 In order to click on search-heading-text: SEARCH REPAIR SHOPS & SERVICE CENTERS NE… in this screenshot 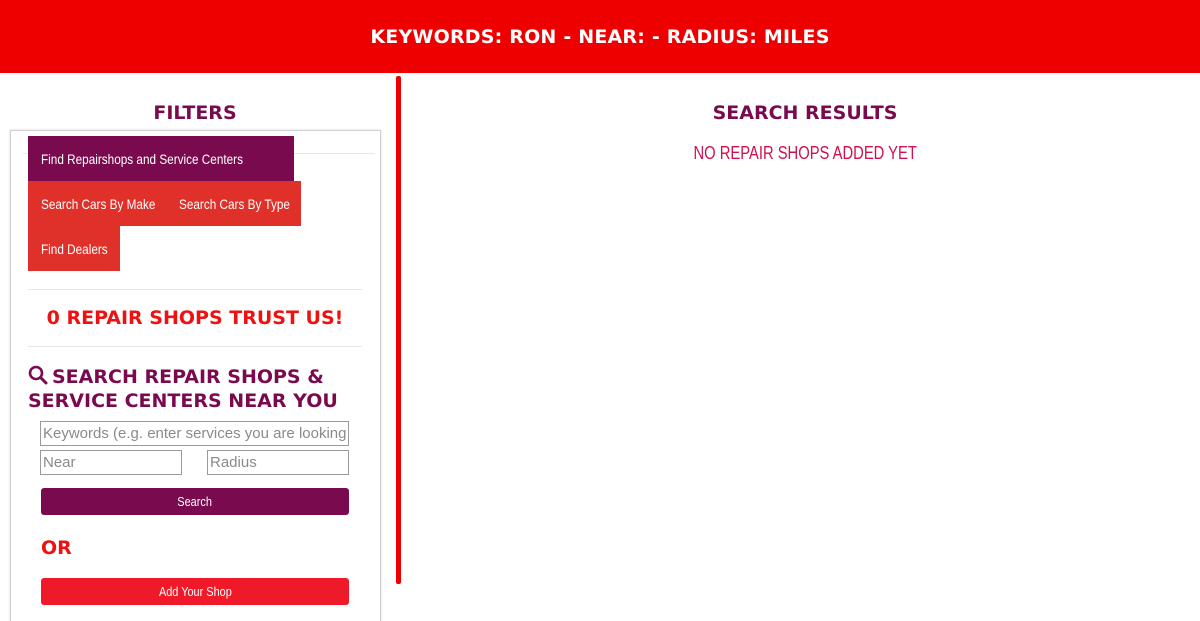, I will do `click(183, 389)`.